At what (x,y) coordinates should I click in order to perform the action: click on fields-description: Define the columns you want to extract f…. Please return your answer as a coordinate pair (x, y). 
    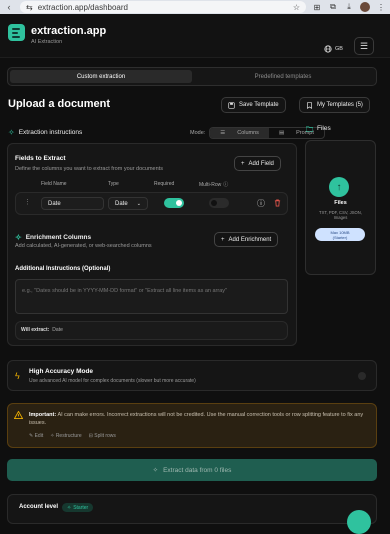
    Looking at the image, I should click on (89, 169).